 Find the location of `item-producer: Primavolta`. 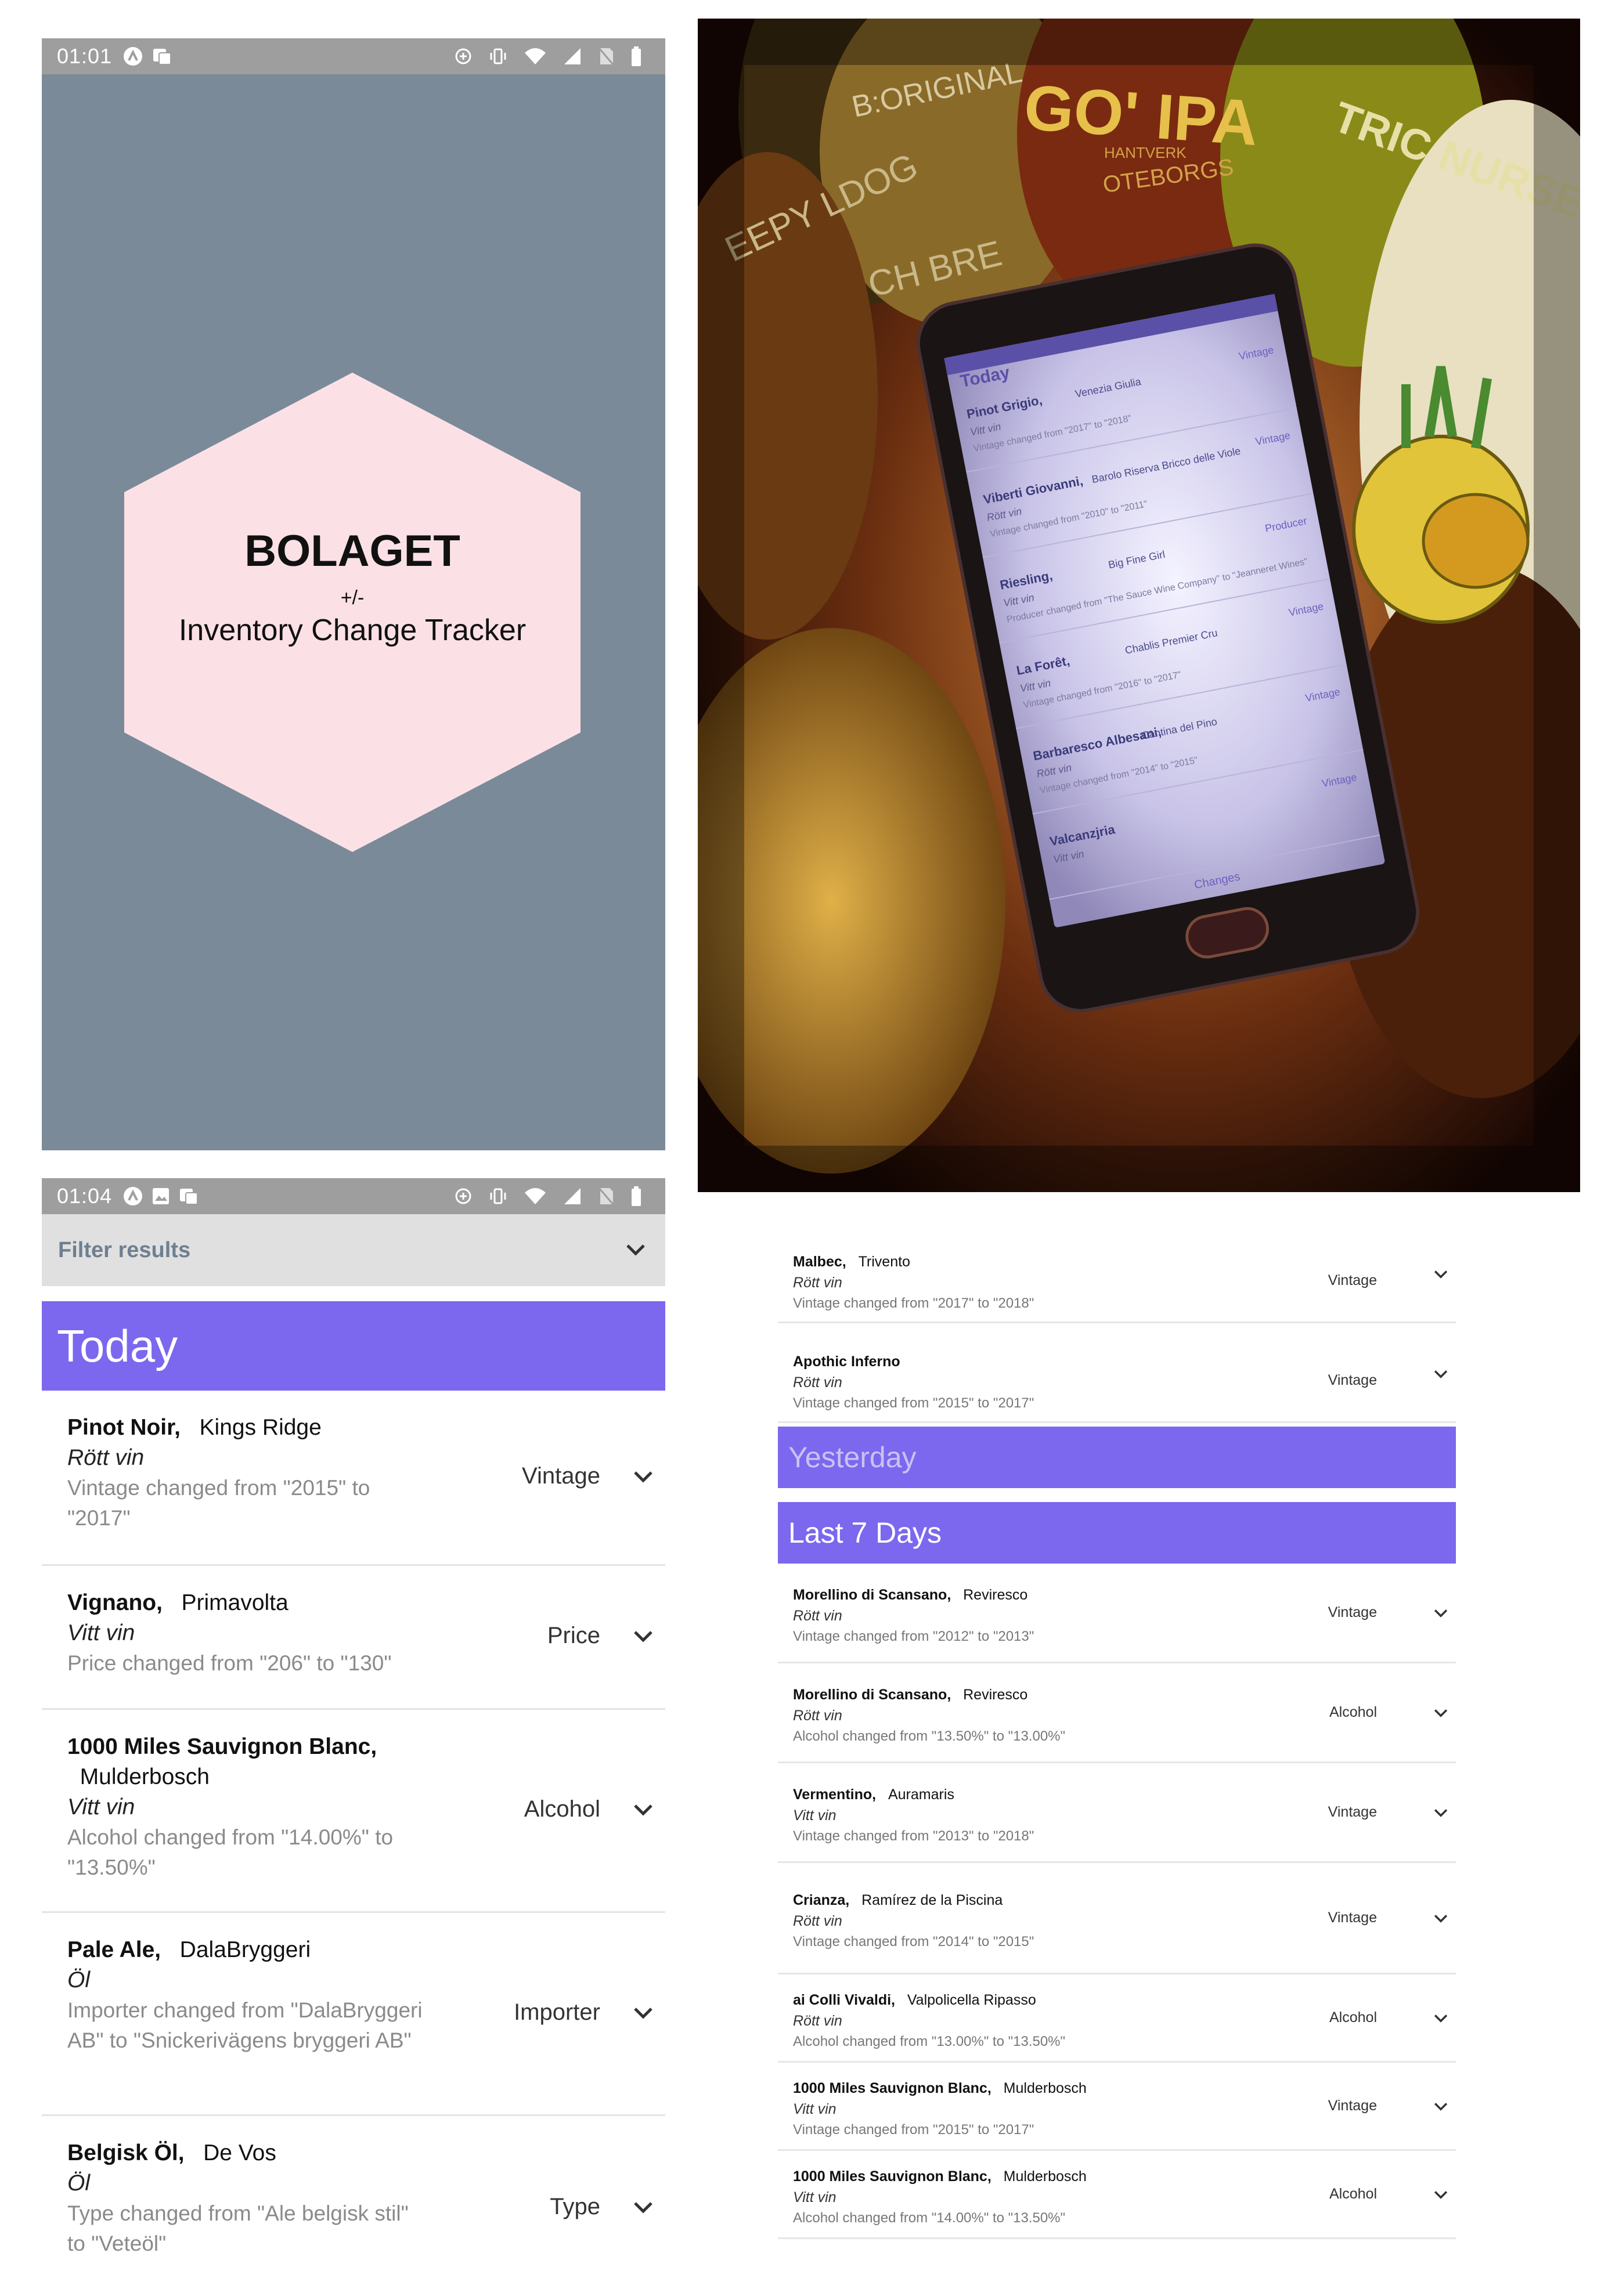

item-producer: Primavolta is located at coordinates (235, 1602).